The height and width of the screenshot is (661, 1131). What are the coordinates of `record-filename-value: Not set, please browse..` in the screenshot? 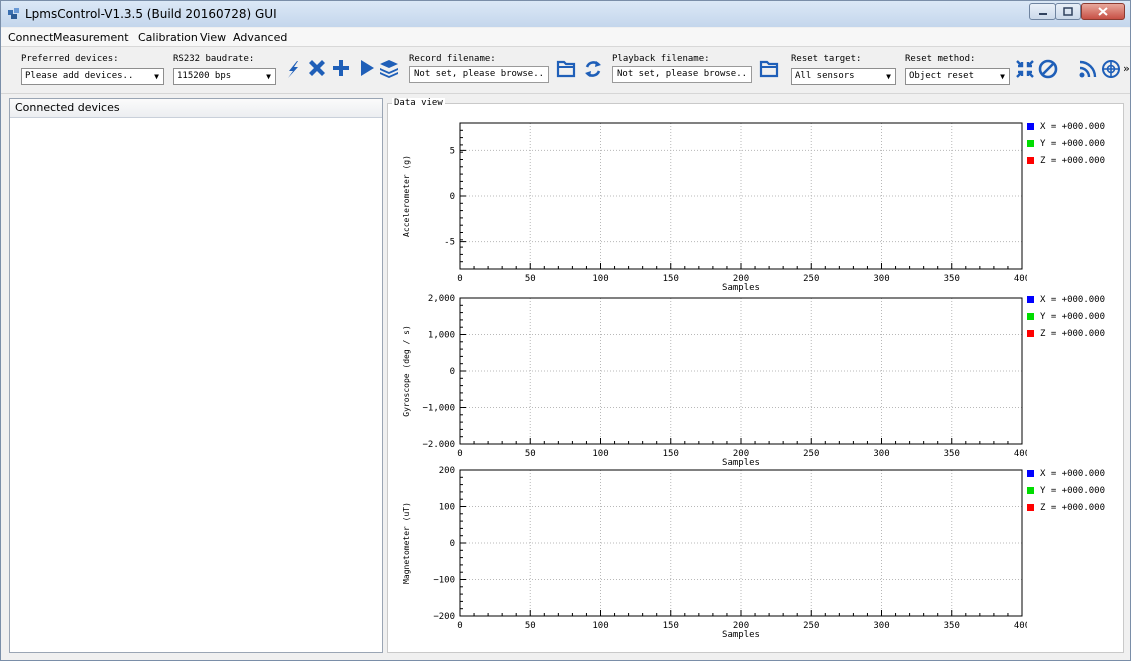 It's located at (479, 74).